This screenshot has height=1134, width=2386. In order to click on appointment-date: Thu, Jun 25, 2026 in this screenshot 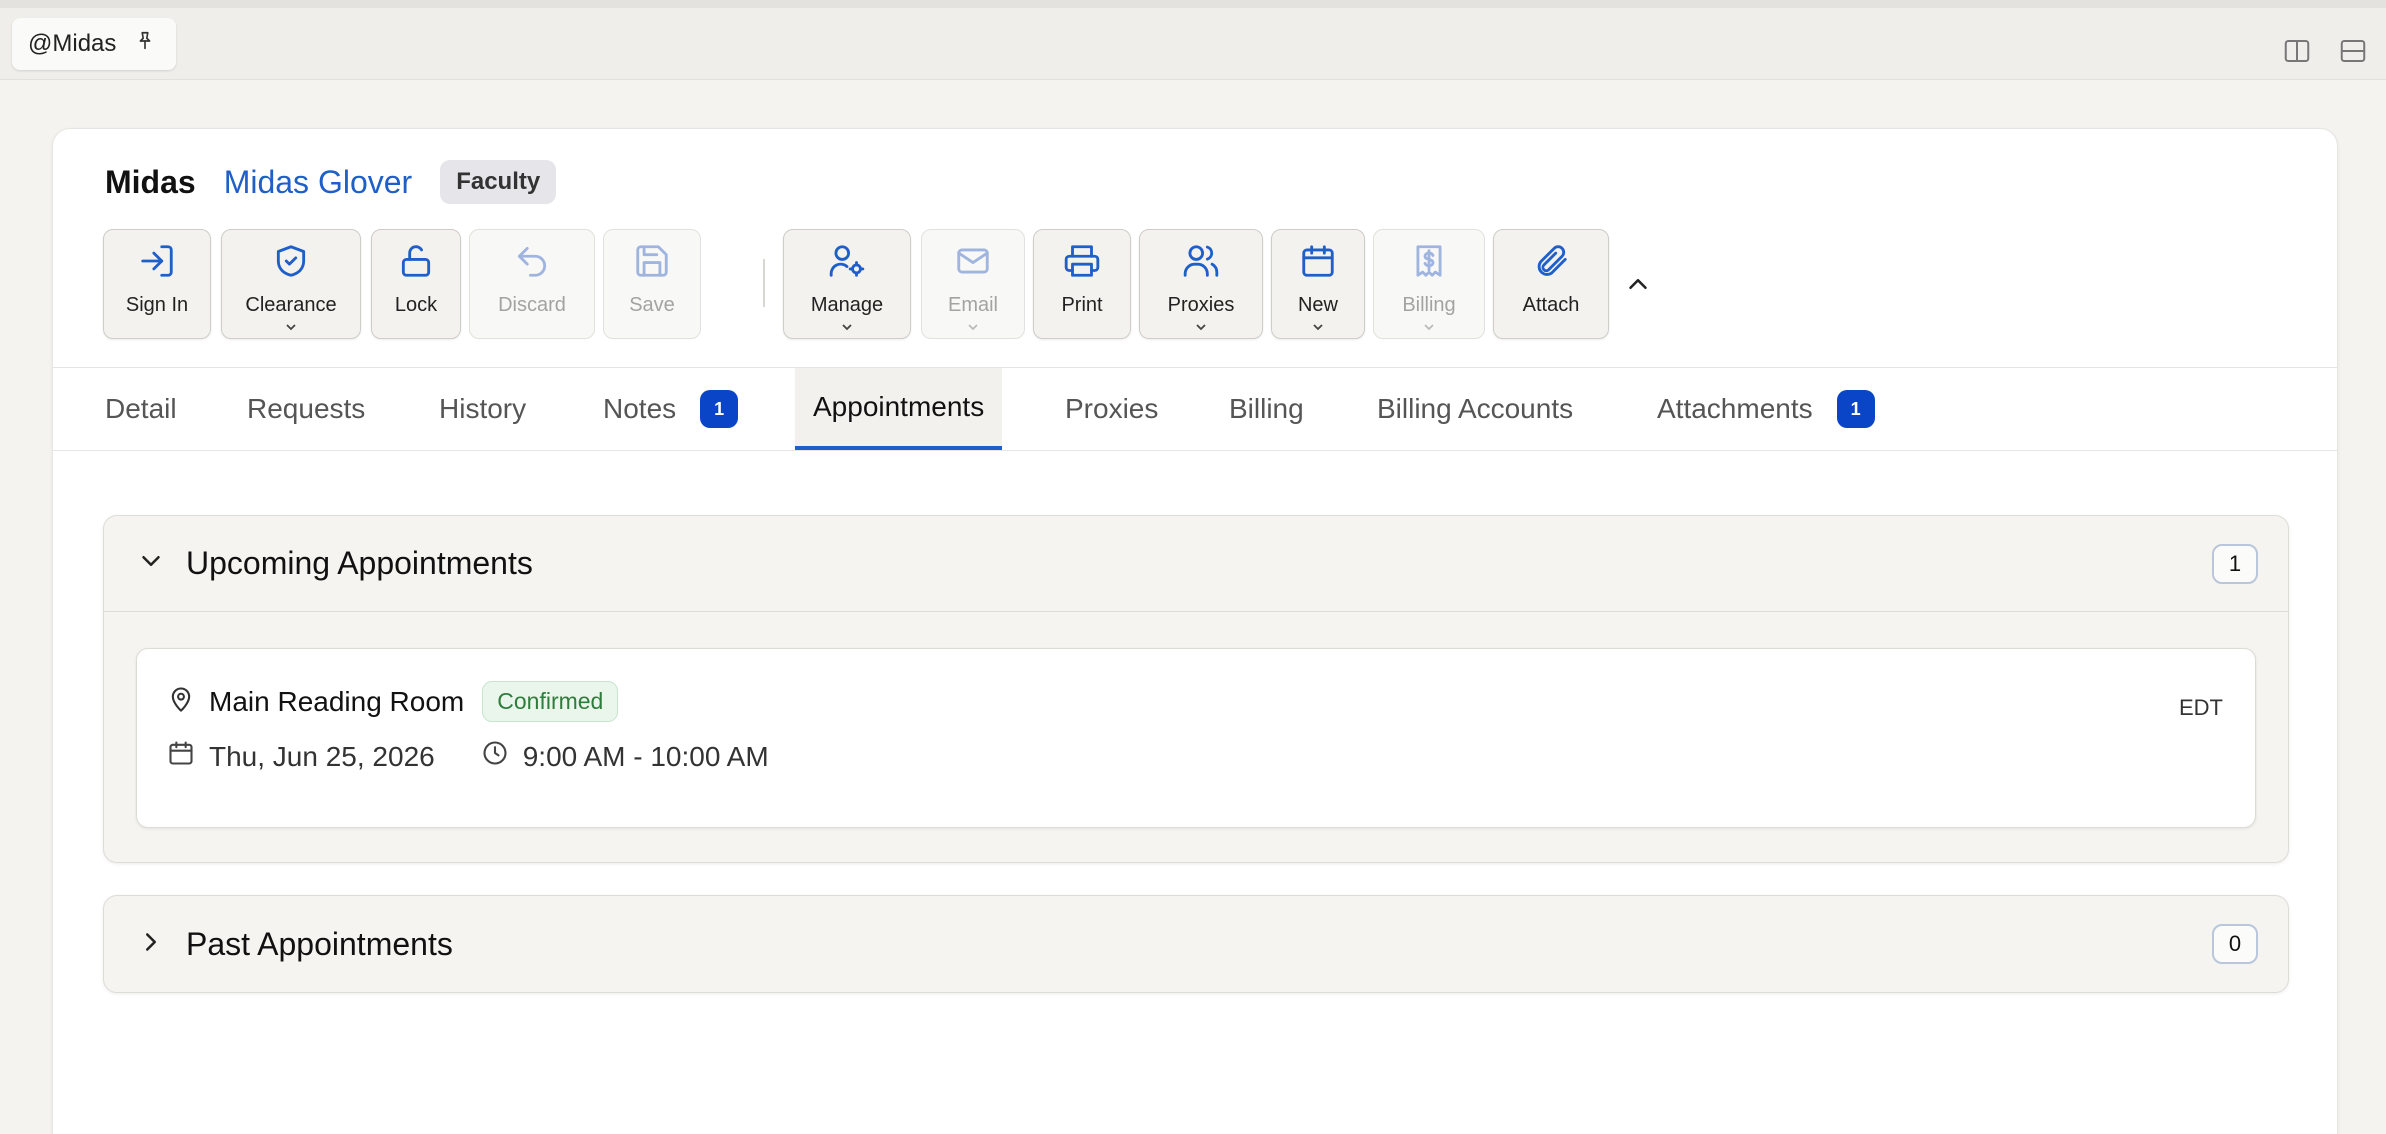, I will do `click(322, 756)`.